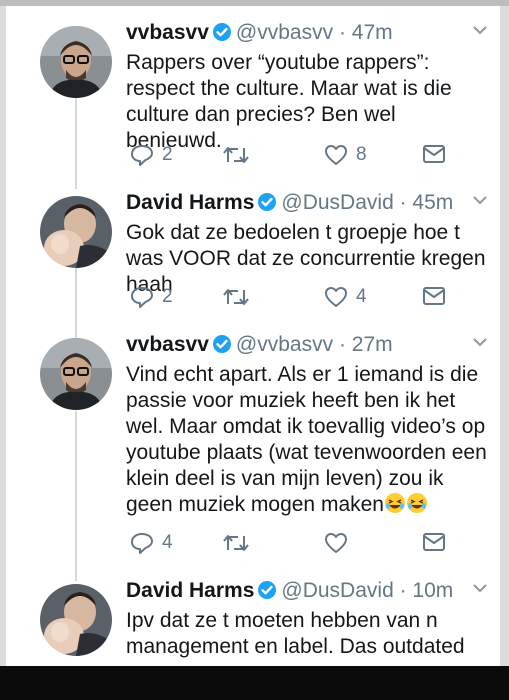 The image size is (509, 700). I want to click on tweet-actions: 2 8, so click(286, 159).